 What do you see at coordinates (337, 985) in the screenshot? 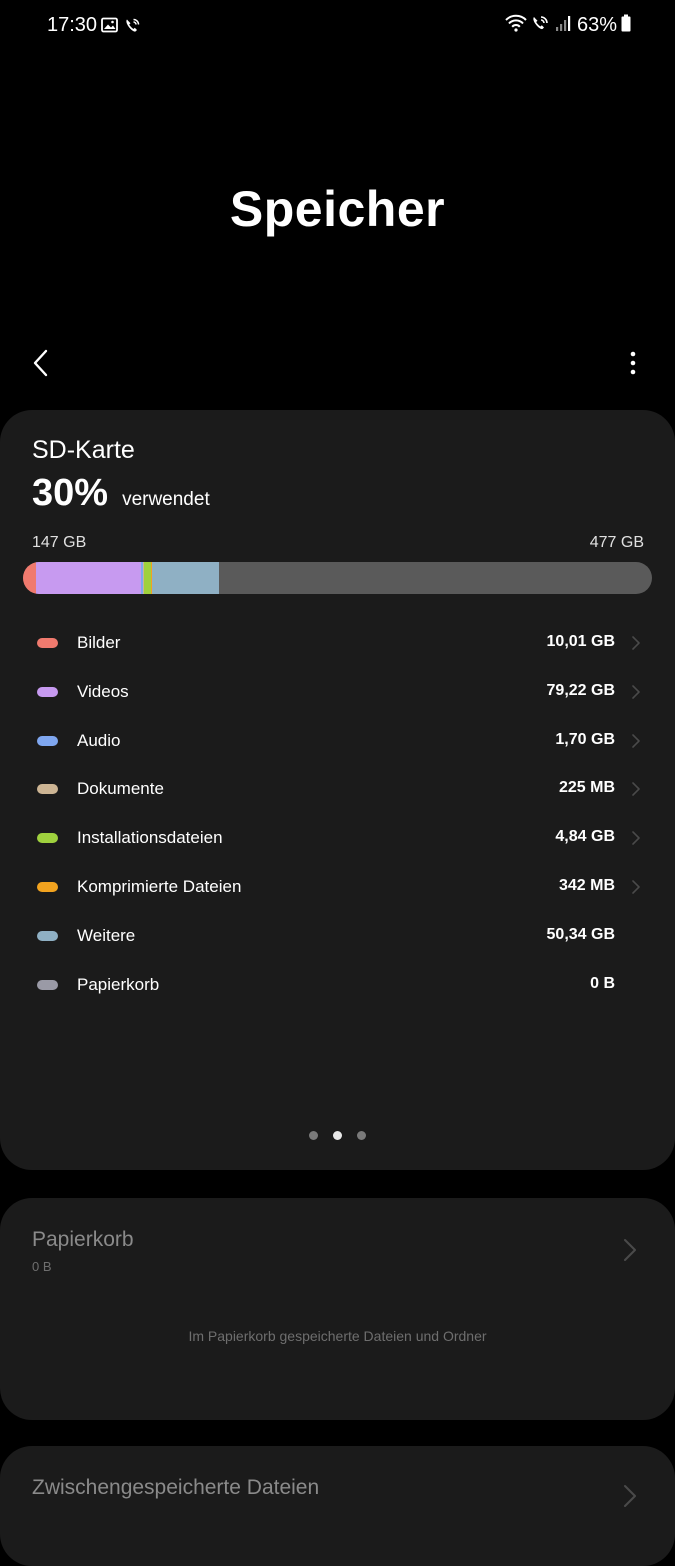
I see `category-row: Papierkorb 0 B` at bounding box center [337, 985].